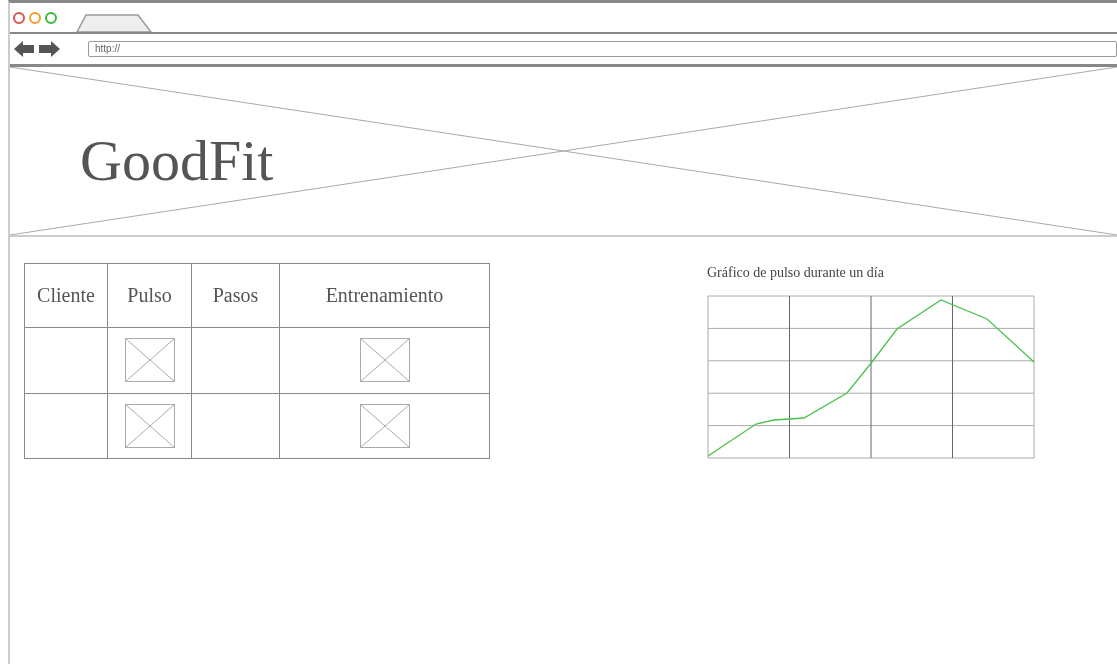 Image resolution: width=1117 pixels, height=664 pixels. I want to click on browser-tab, so click(114, 23).